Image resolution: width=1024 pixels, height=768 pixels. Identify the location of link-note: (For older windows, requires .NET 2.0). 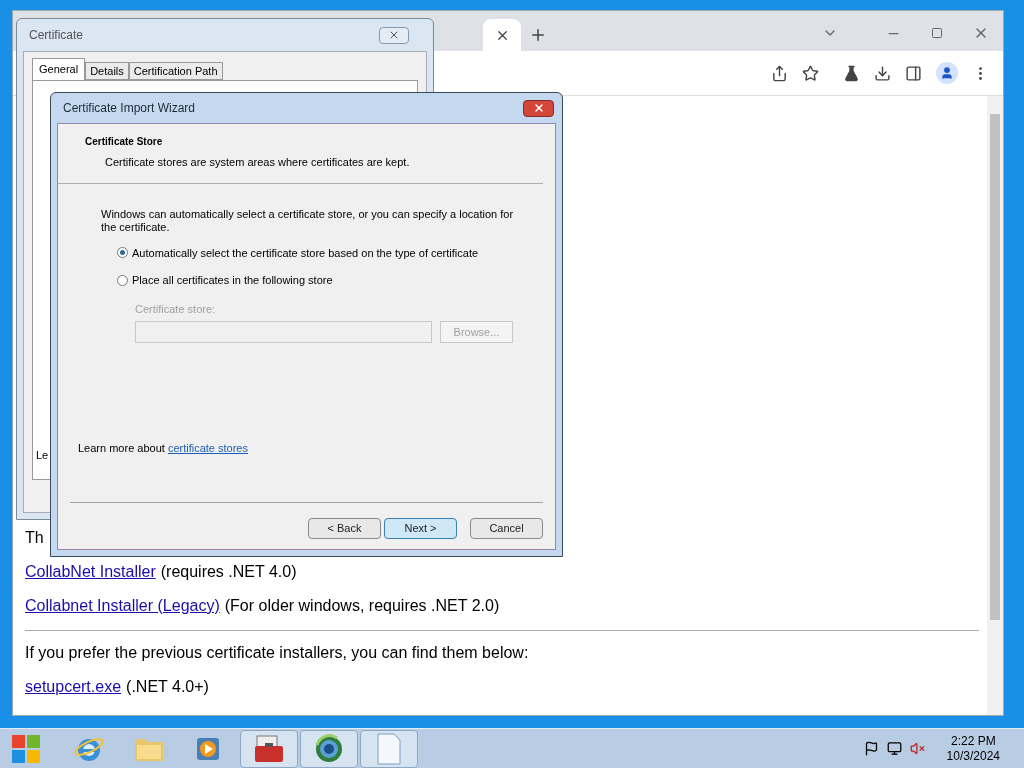
(362, 606).